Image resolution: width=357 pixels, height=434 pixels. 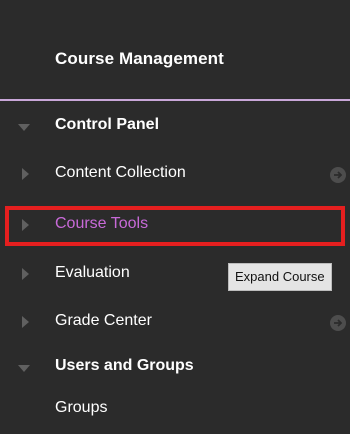 I want to click on menu-item-label: Content Collection, so click(x=120, y=172).